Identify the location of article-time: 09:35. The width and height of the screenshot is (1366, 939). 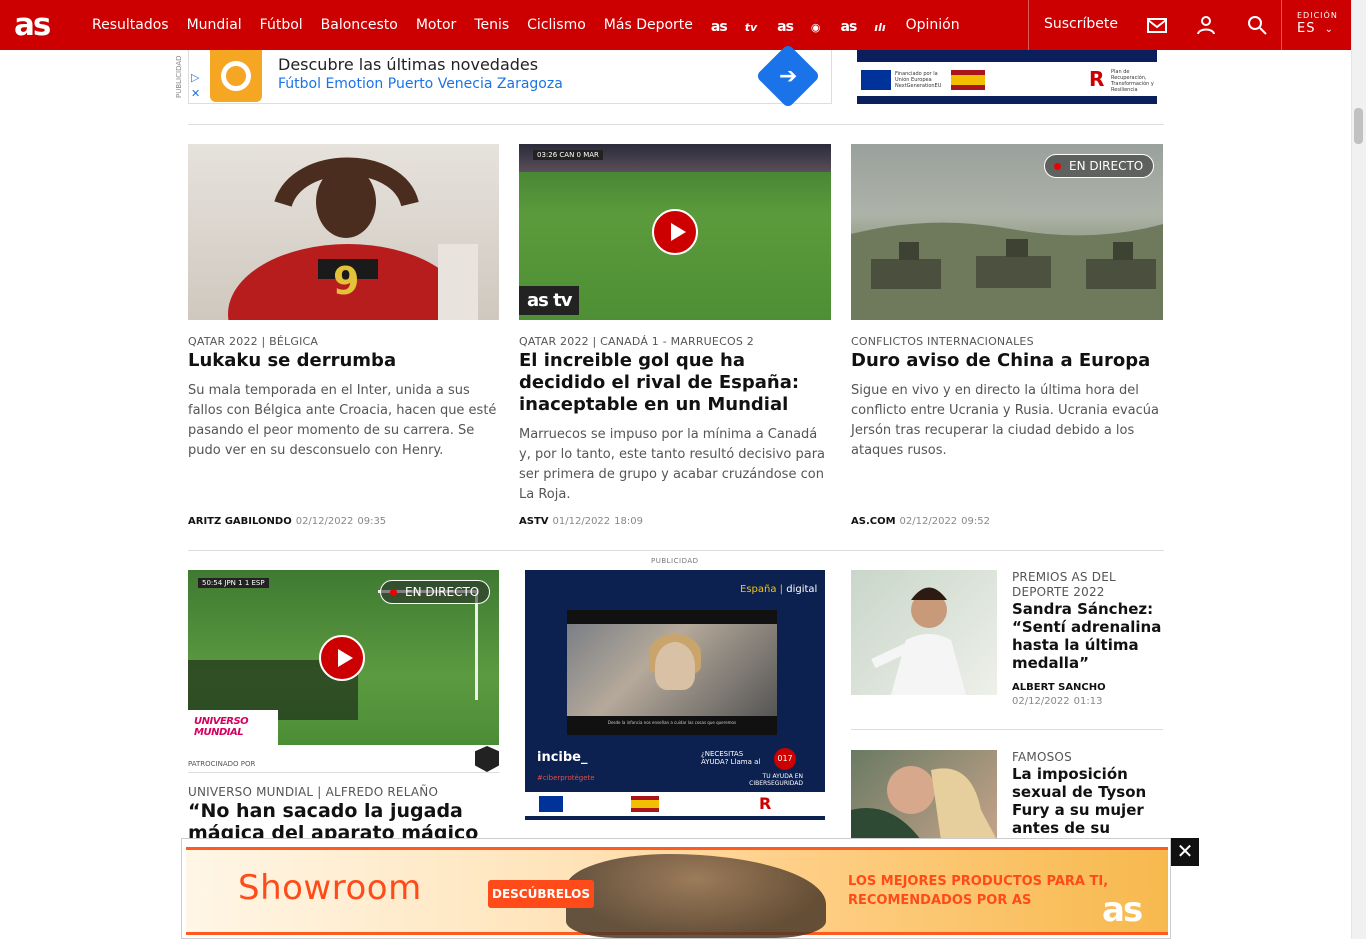
(372, 521).